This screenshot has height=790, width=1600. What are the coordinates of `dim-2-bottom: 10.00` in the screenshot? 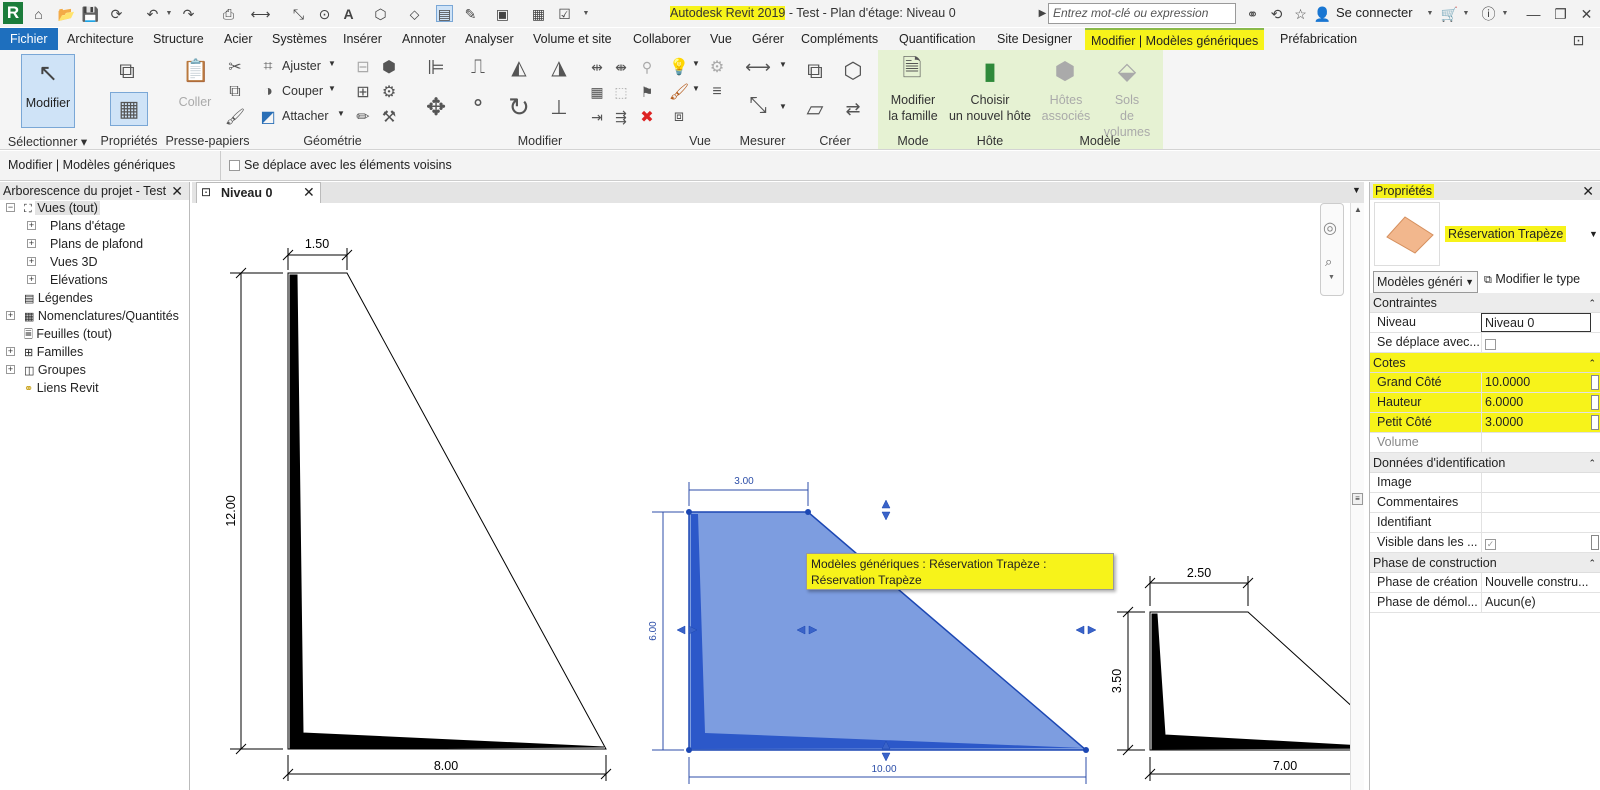 It's located at (883, 769).